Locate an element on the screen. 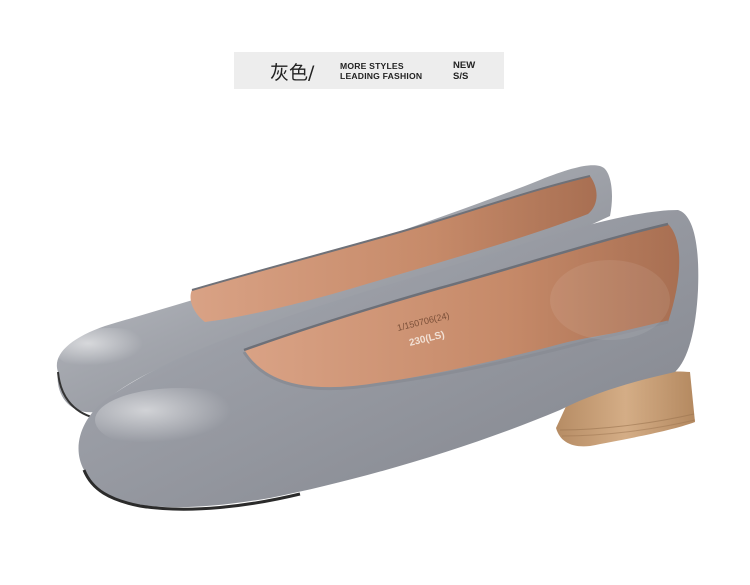 Image resolution: width=750 pixels, height=585 pixels. color-banner: 灰色/ MORE STYLES LEADING FASHION NEW S/S is located at coordinates (369, 70).